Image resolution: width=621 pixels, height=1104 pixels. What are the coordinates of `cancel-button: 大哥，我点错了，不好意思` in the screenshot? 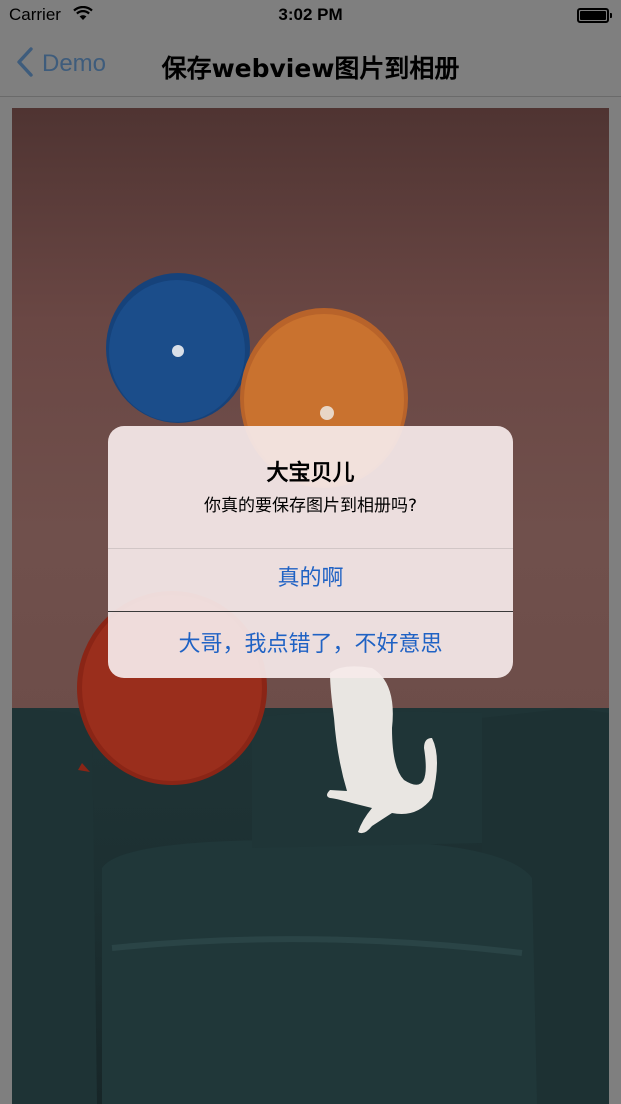 It's located at (310, 645).